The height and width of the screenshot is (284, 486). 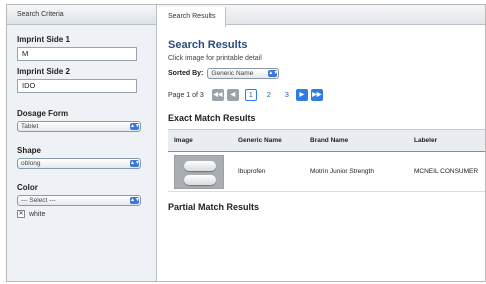 I want to click on imprint-side-2-label: Imprint Side 2, so click(x=43, y=71).